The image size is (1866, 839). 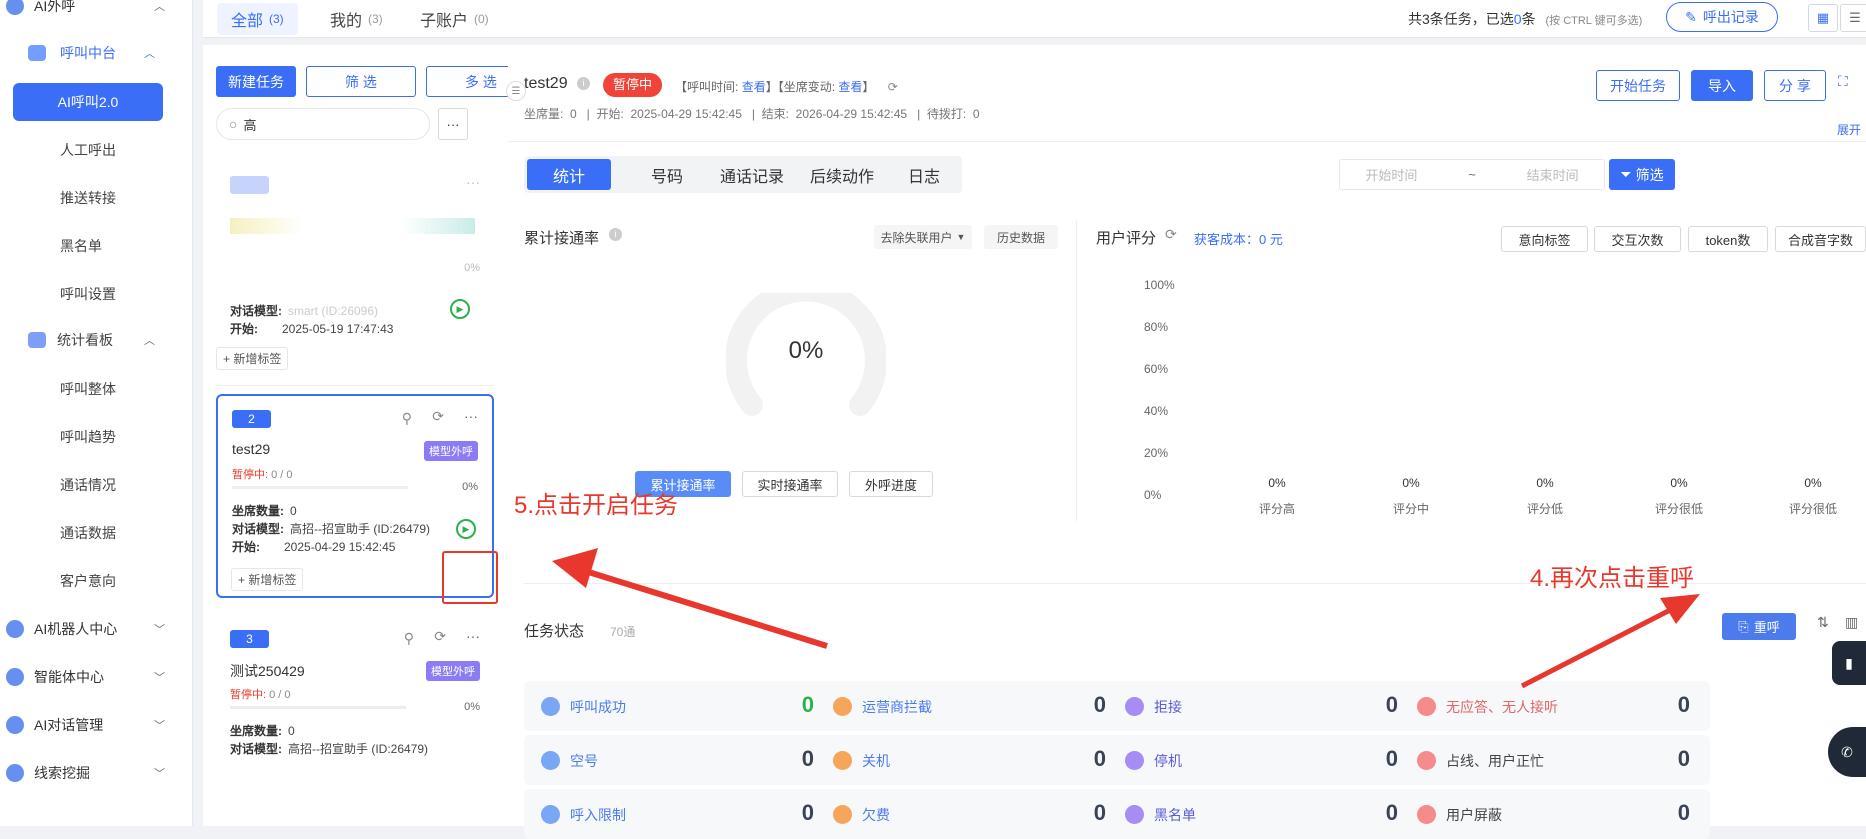 I want to click on annotation-arrows, so click(x=1126, y=618).